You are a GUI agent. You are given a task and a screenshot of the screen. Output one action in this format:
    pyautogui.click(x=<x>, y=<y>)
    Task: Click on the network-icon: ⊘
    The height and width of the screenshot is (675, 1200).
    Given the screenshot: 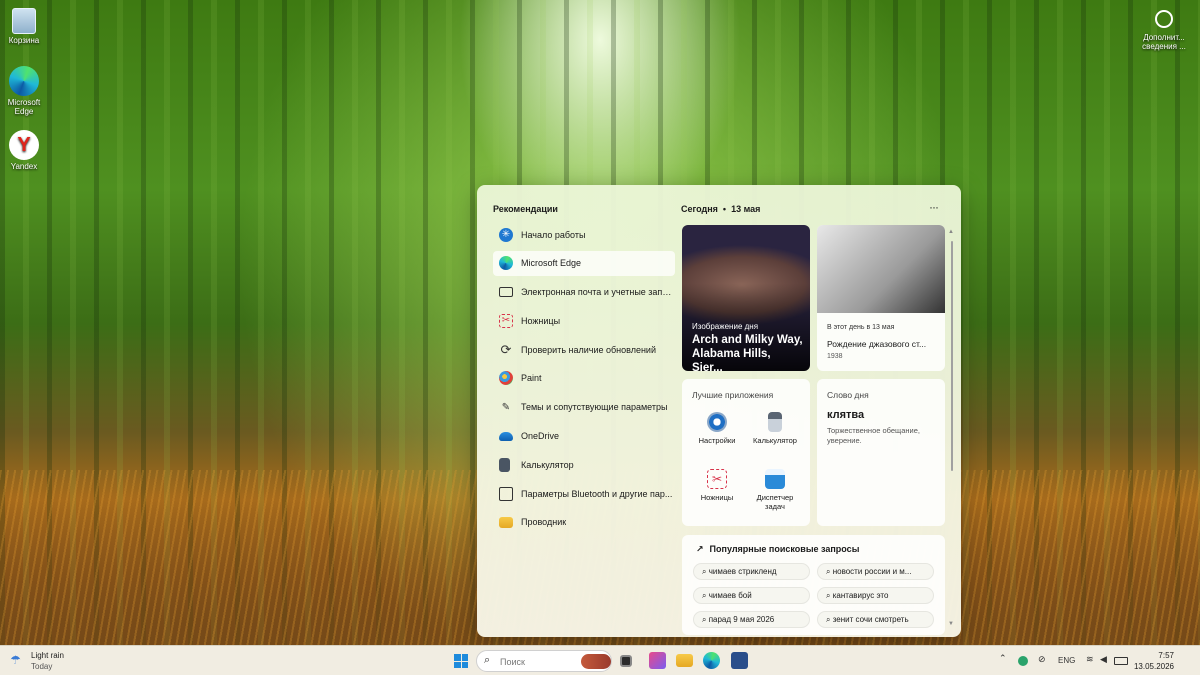 What is the action you would take?
    pyautogui.click(x=1042, y=659)
    